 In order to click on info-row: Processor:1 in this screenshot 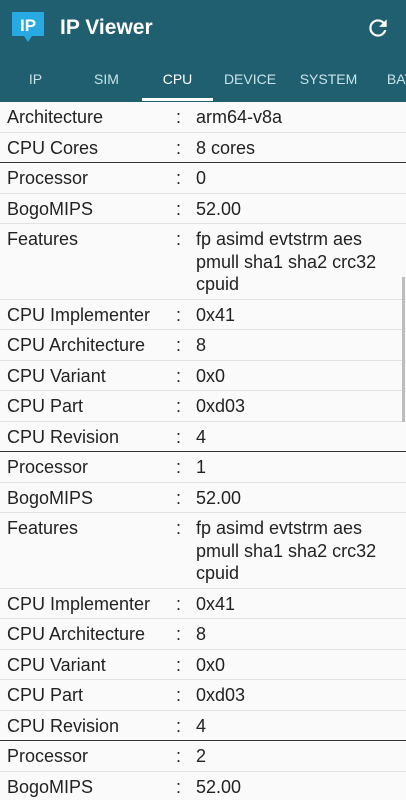, I will do `click(203, 467)`.